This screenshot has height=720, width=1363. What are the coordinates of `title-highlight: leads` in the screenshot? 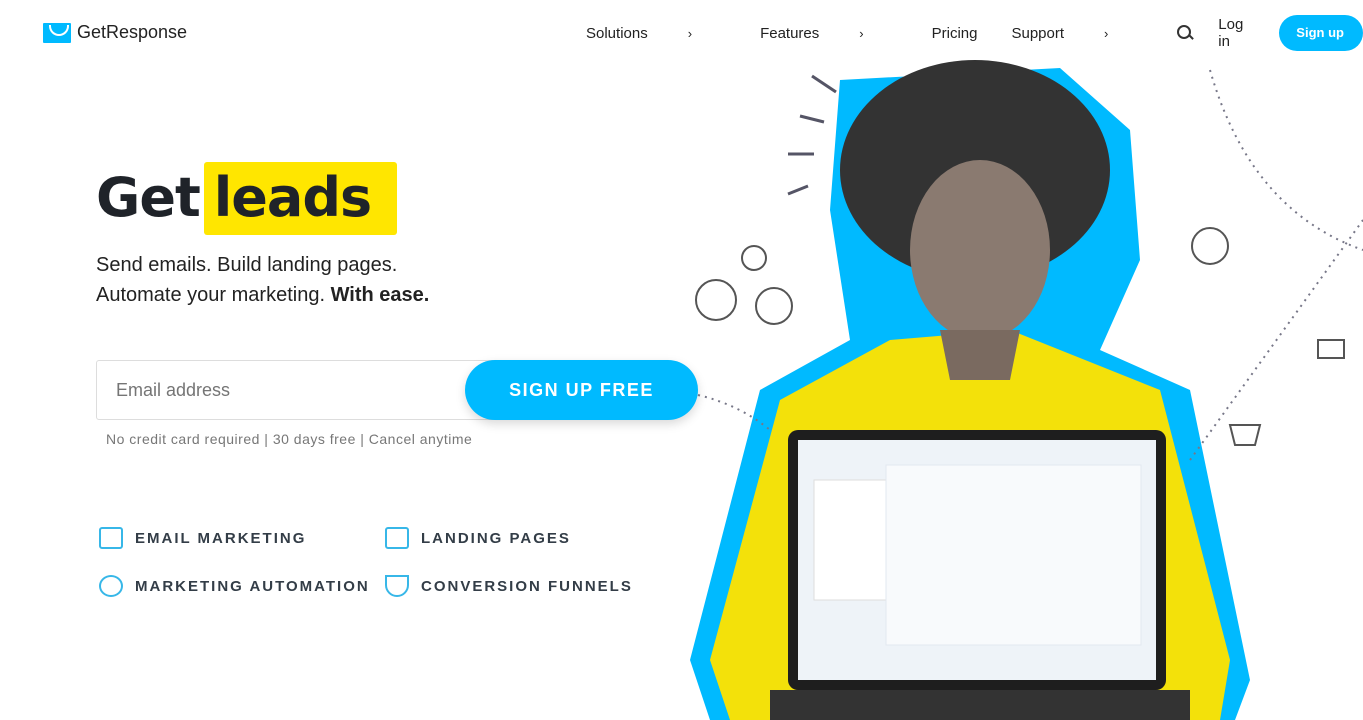 It's located at (300, 198).